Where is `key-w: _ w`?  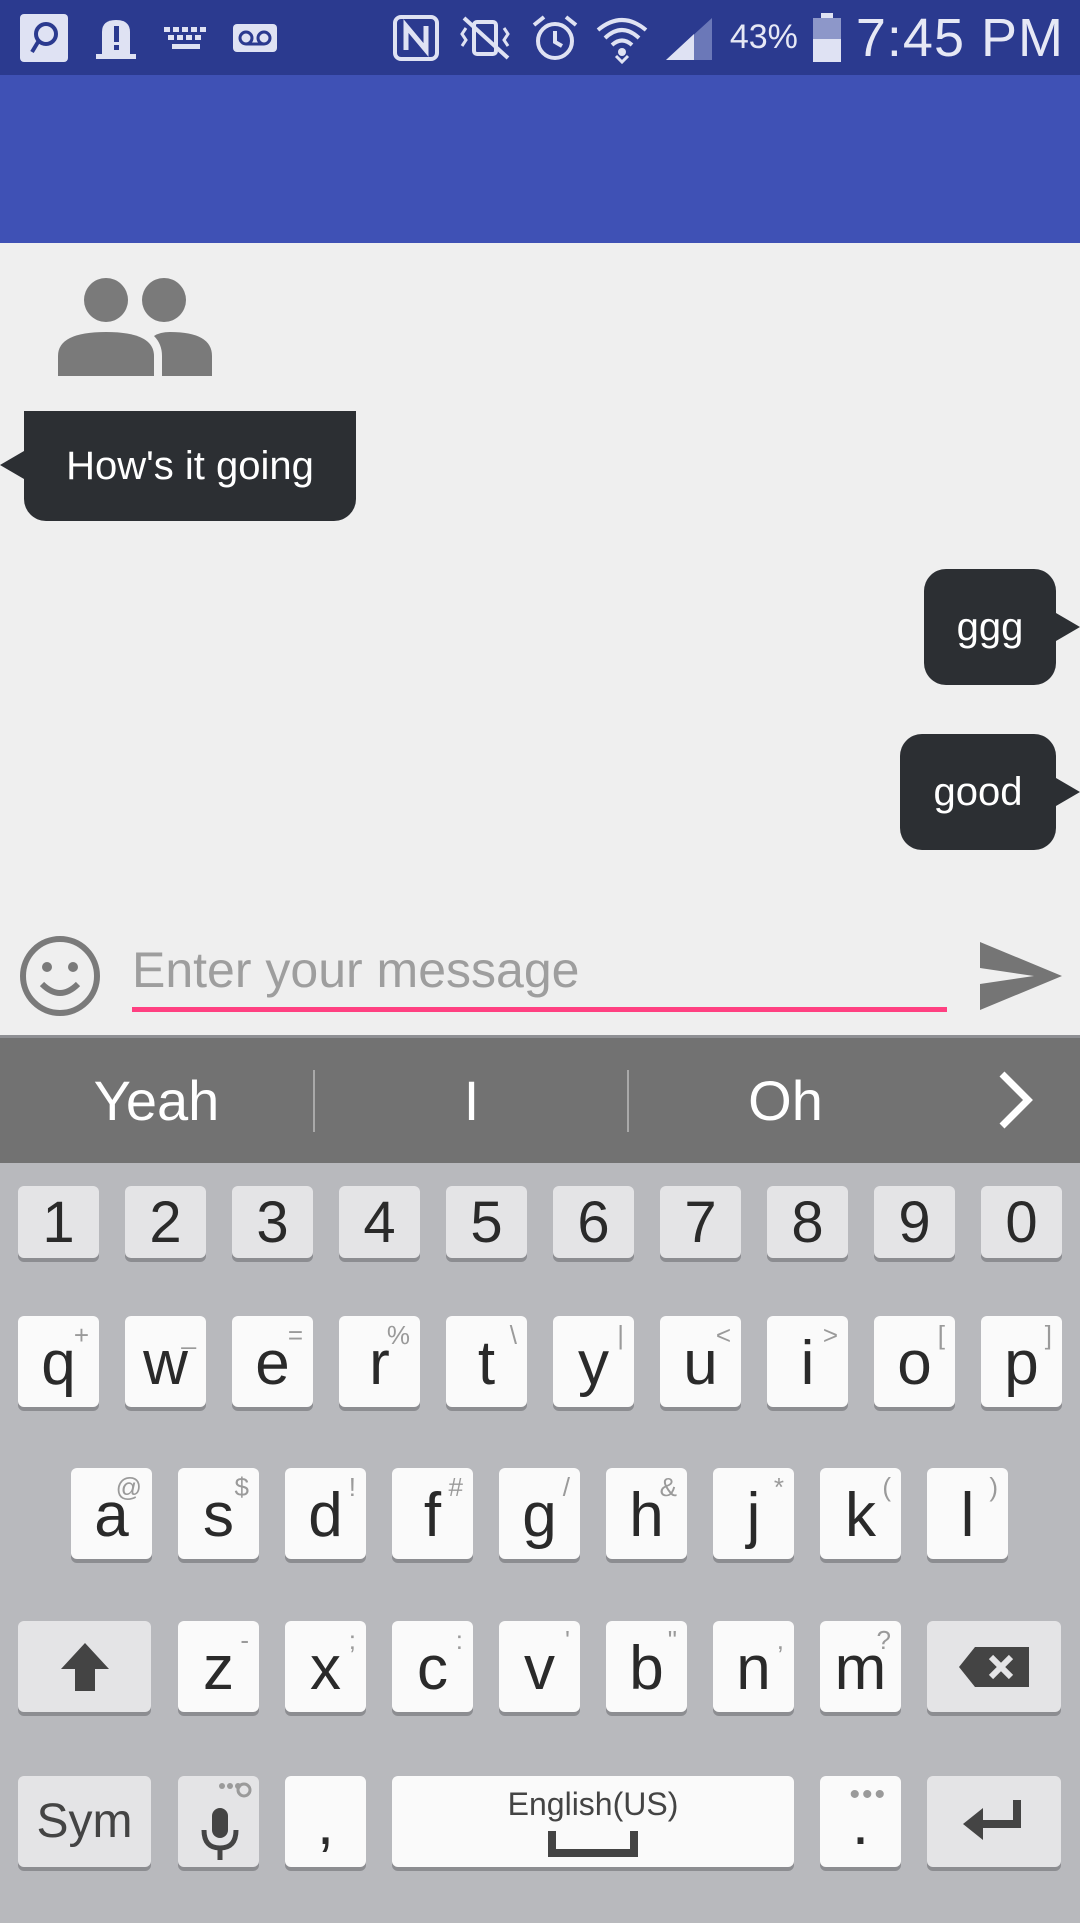 key-w: _ w is located at coordinates (165, 1361).